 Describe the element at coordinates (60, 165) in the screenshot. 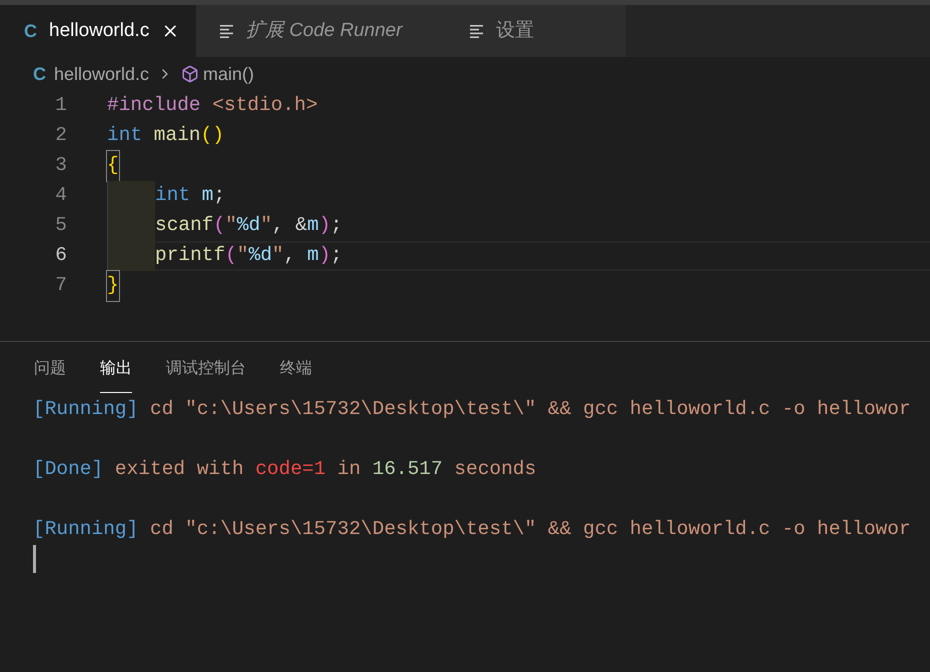

I see `line-number: 3` at that location.